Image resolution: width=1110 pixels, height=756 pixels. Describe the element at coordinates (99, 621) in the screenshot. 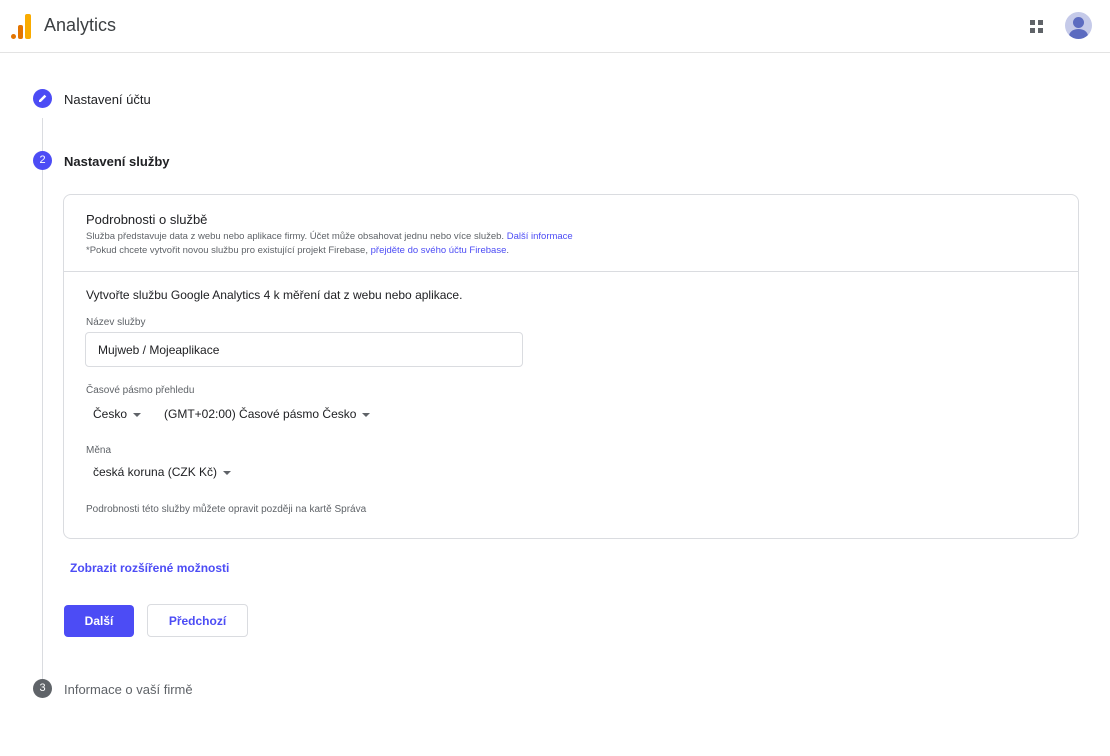

I see `next-button: Další` at that location.